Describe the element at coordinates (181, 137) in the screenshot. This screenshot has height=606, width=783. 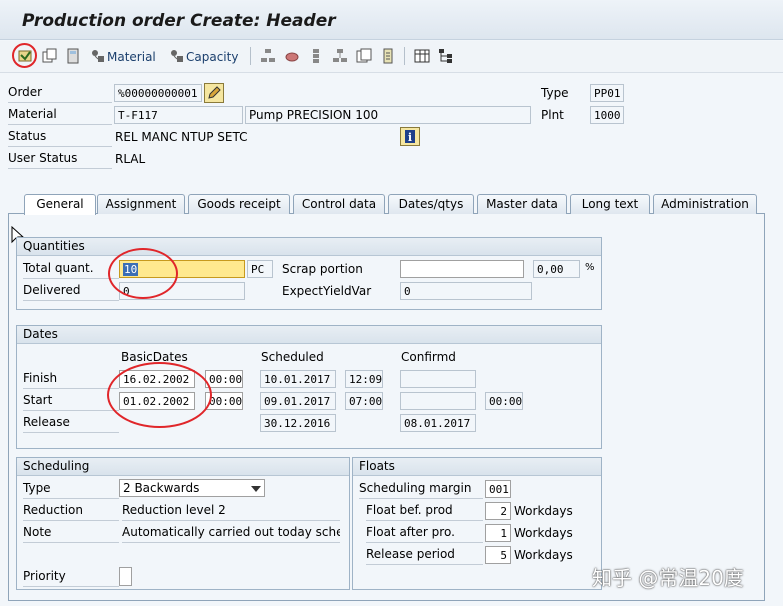
I see `status-value: REL MANC NTUP SETC` at that location.